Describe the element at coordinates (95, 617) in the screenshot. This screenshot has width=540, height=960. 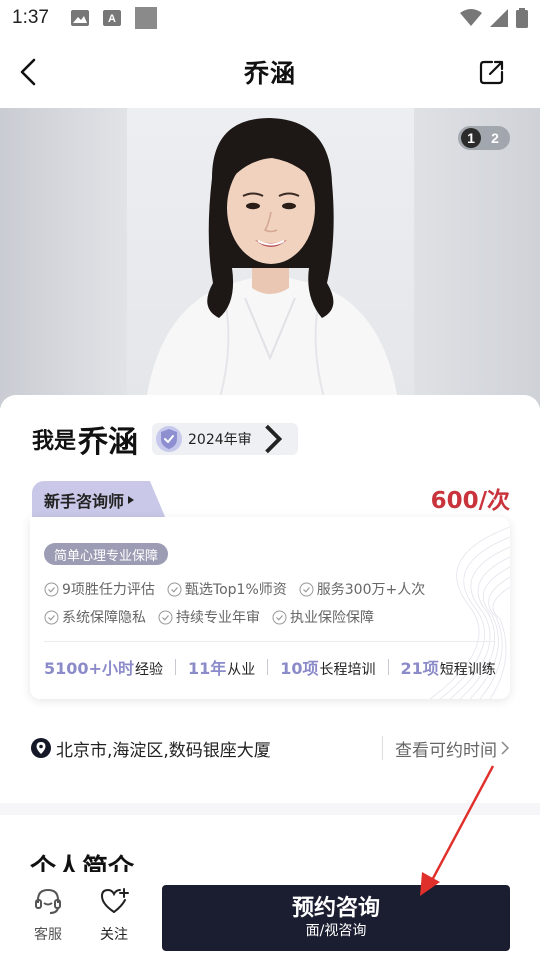
I see `check-item: 系统保障隐私` at that location.